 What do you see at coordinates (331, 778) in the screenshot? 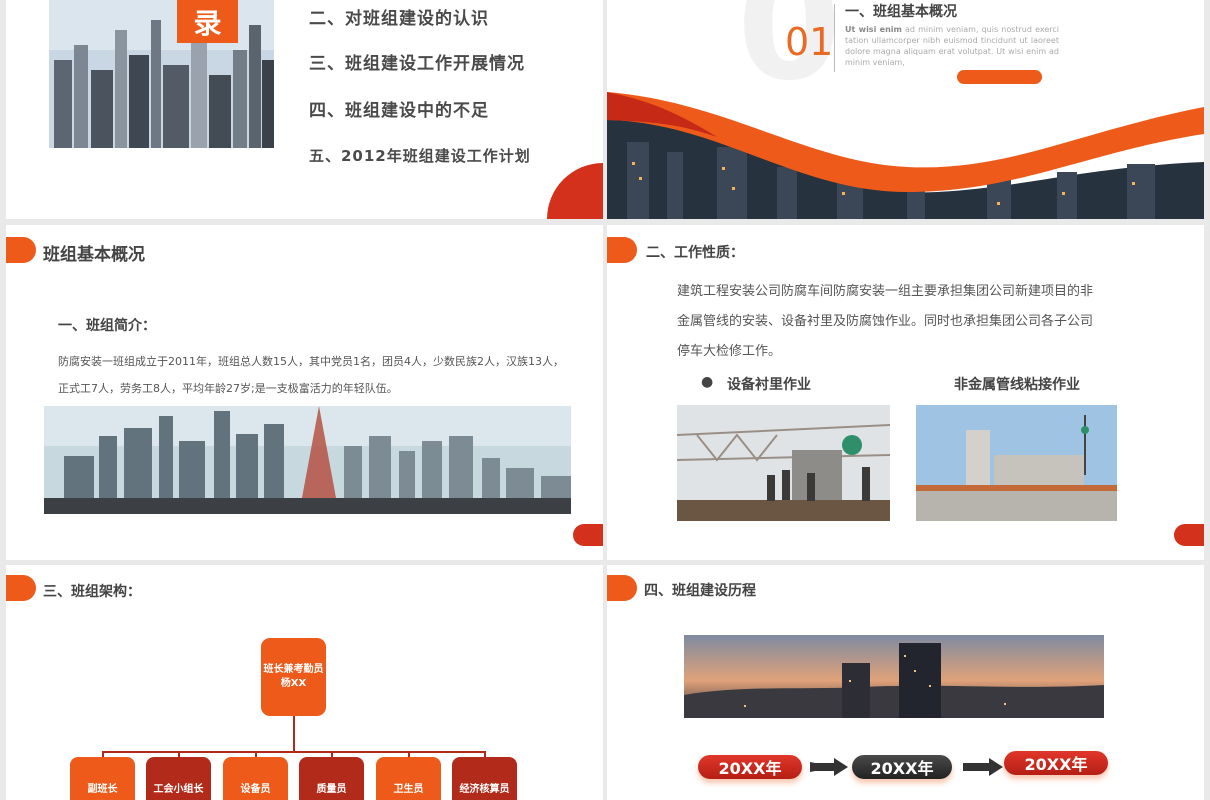
I see `org-node-member: 质量员` at bounding box center [331, 778].